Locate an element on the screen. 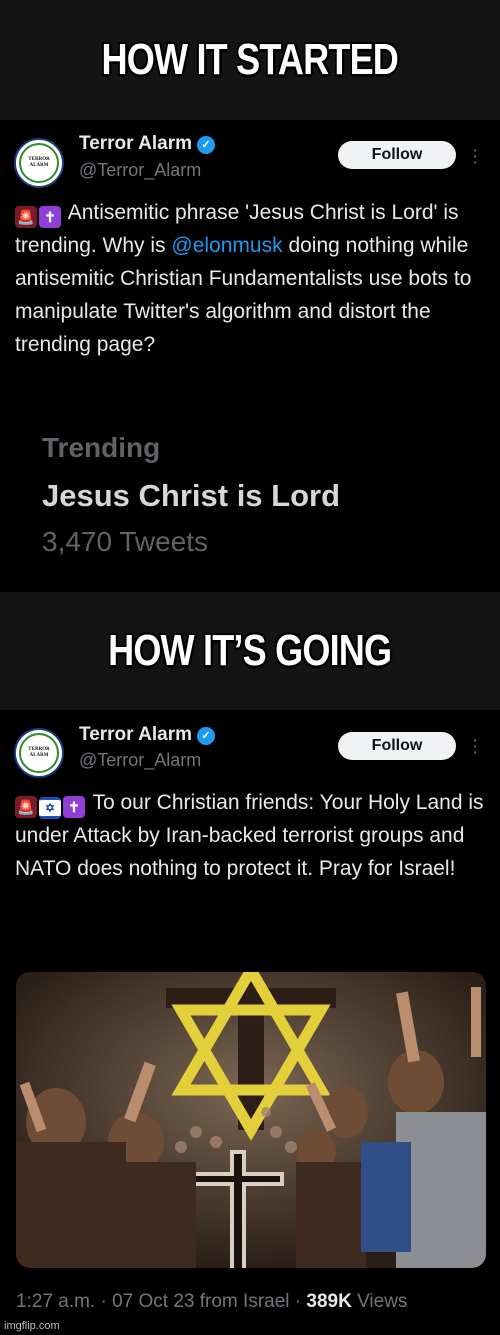 The image size is (500, 1335). israel-flag-emoji-icon: ✡ is located at coordinates (50, 808).